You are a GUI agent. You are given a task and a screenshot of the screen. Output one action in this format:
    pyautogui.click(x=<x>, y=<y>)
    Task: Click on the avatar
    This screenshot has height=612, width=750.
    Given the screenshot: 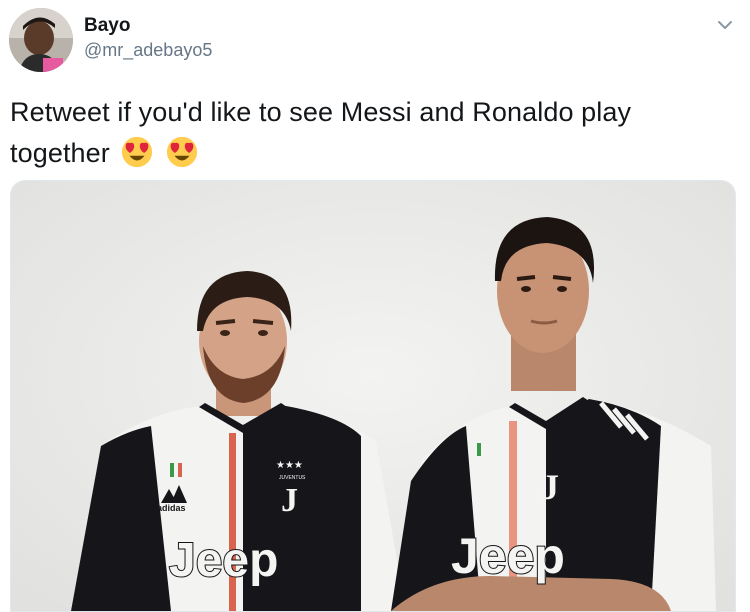 What is the action you would take?
    pyautogui.click(x=41, y=40)
    